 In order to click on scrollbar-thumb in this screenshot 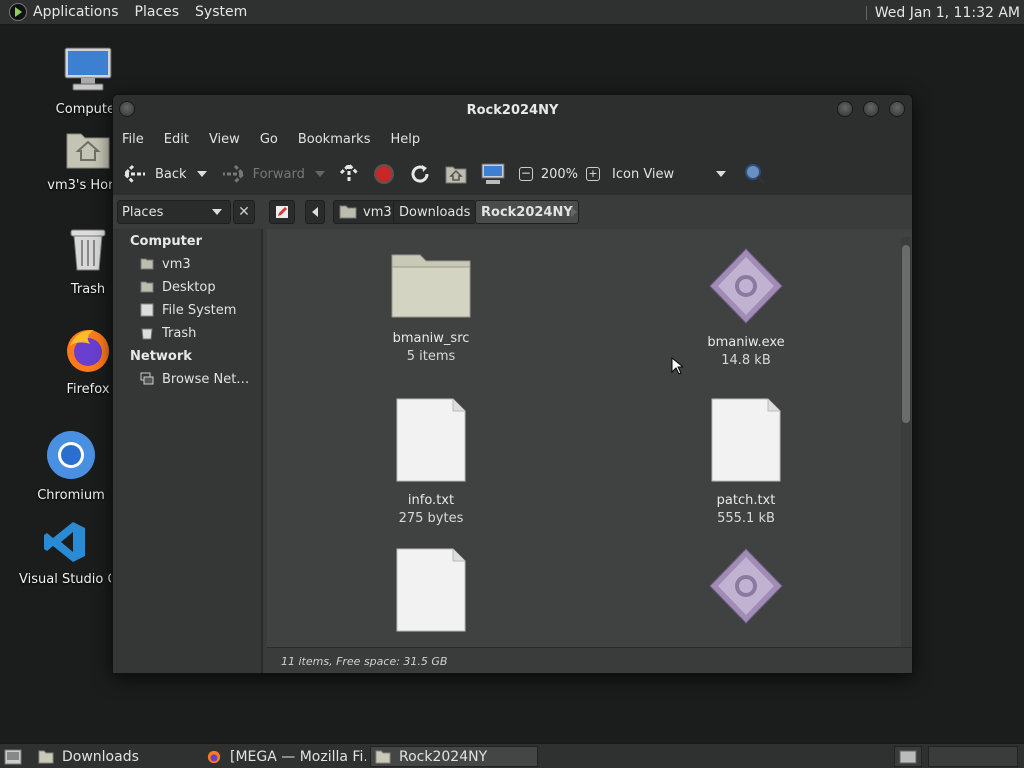, I will do `click(906, 334)`.